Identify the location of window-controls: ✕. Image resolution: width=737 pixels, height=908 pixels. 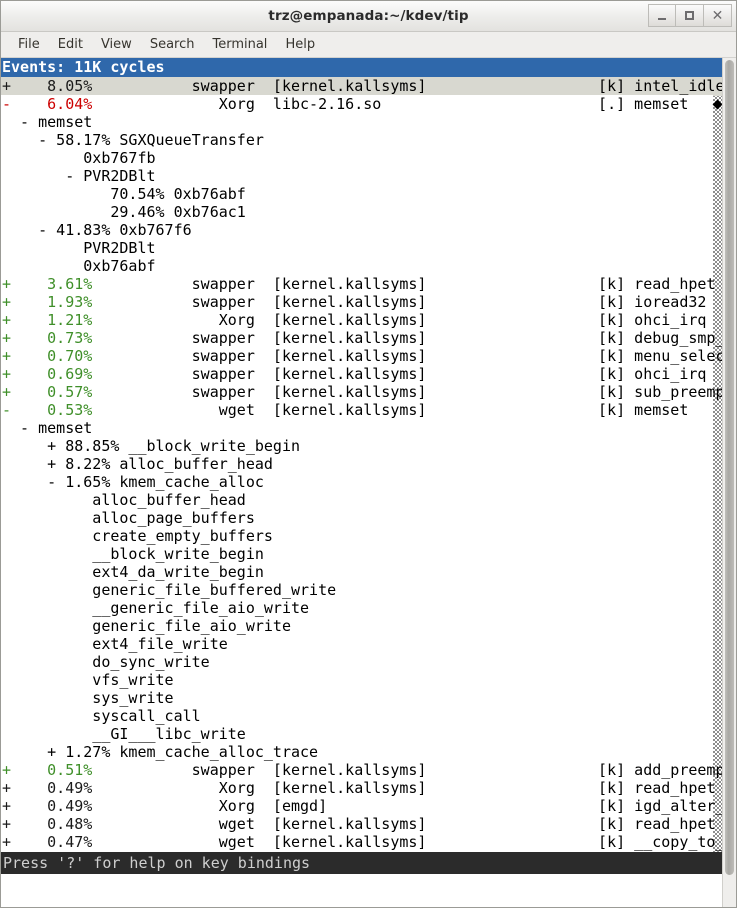
(690, 15).